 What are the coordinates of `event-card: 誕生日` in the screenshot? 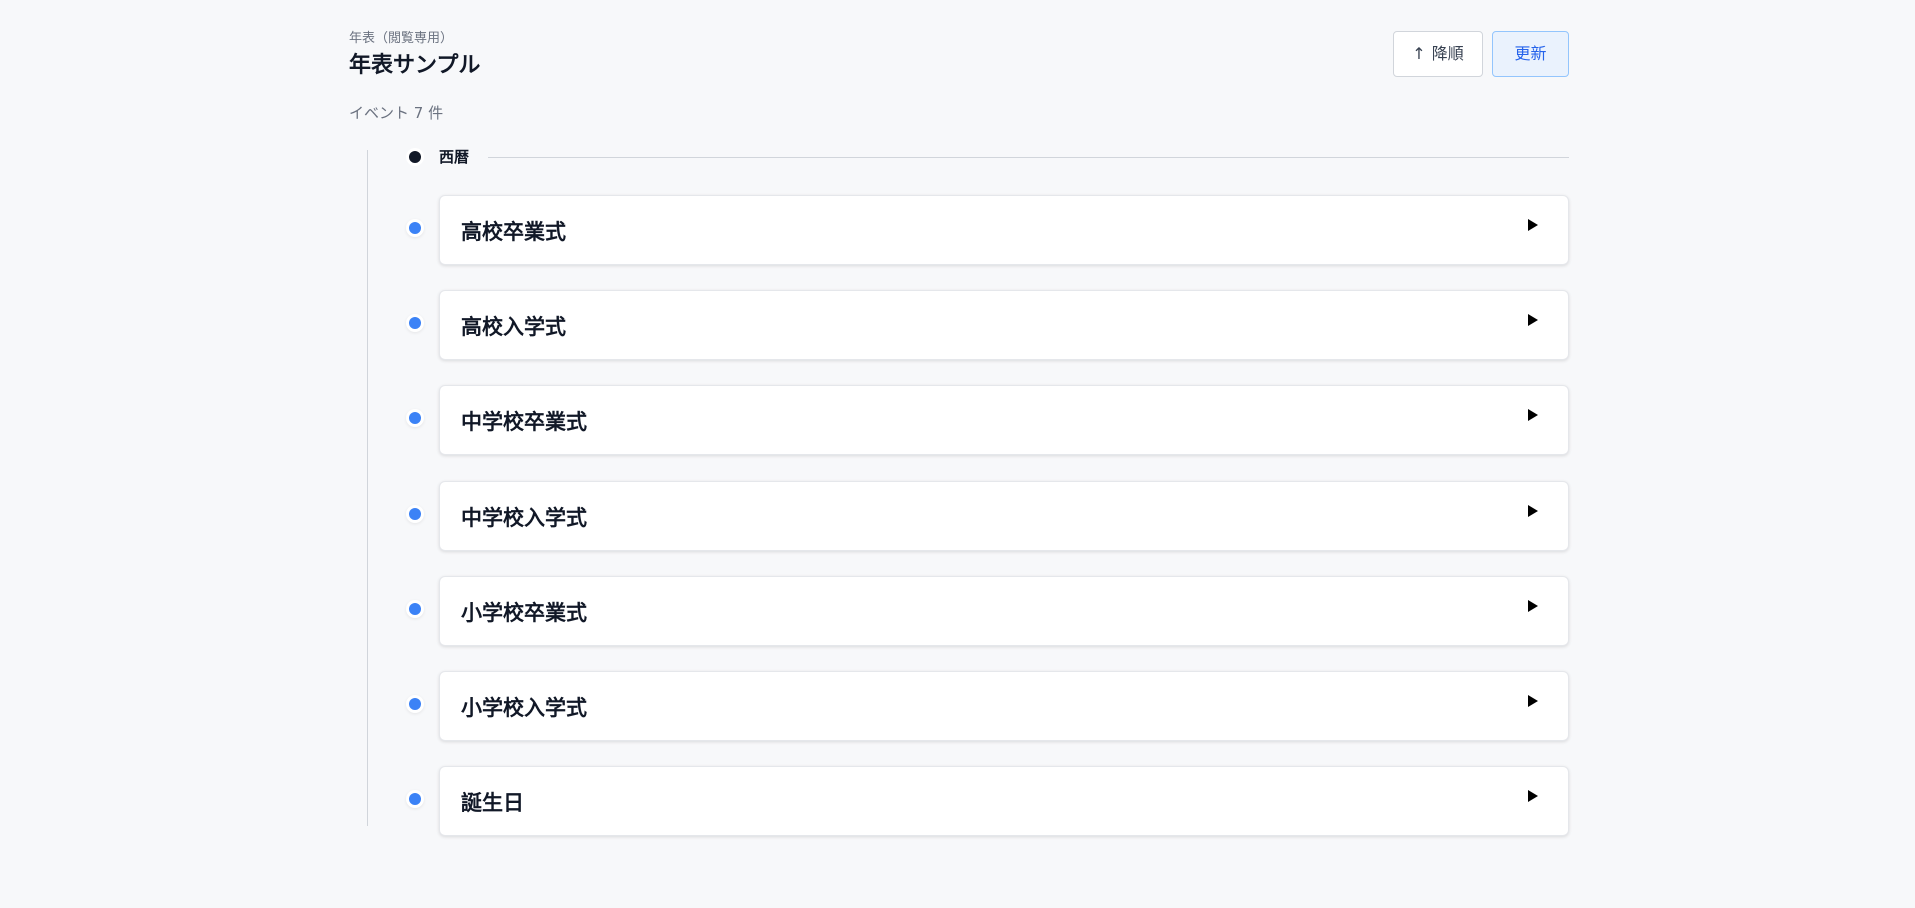 It's located at (1004, 801).